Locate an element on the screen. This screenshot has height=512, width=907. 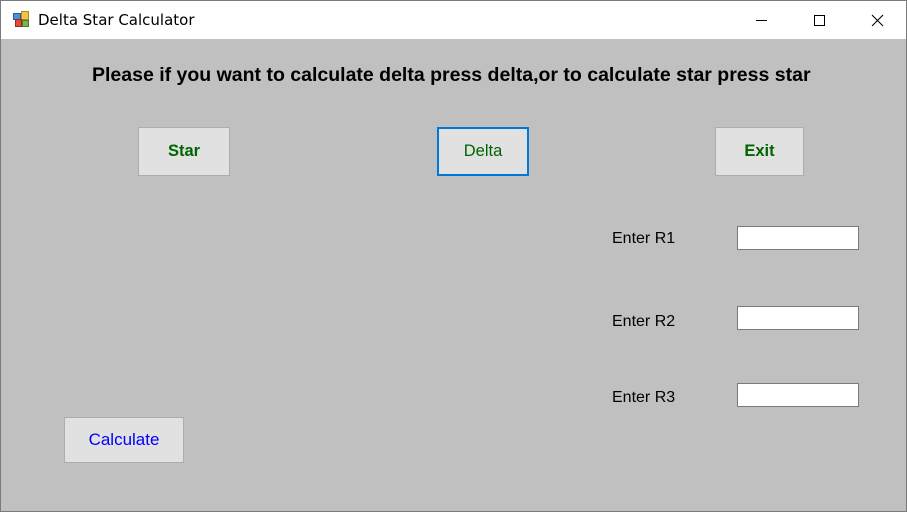
title-bar: Delta Star Calculator is located at coordinates (453, 20).